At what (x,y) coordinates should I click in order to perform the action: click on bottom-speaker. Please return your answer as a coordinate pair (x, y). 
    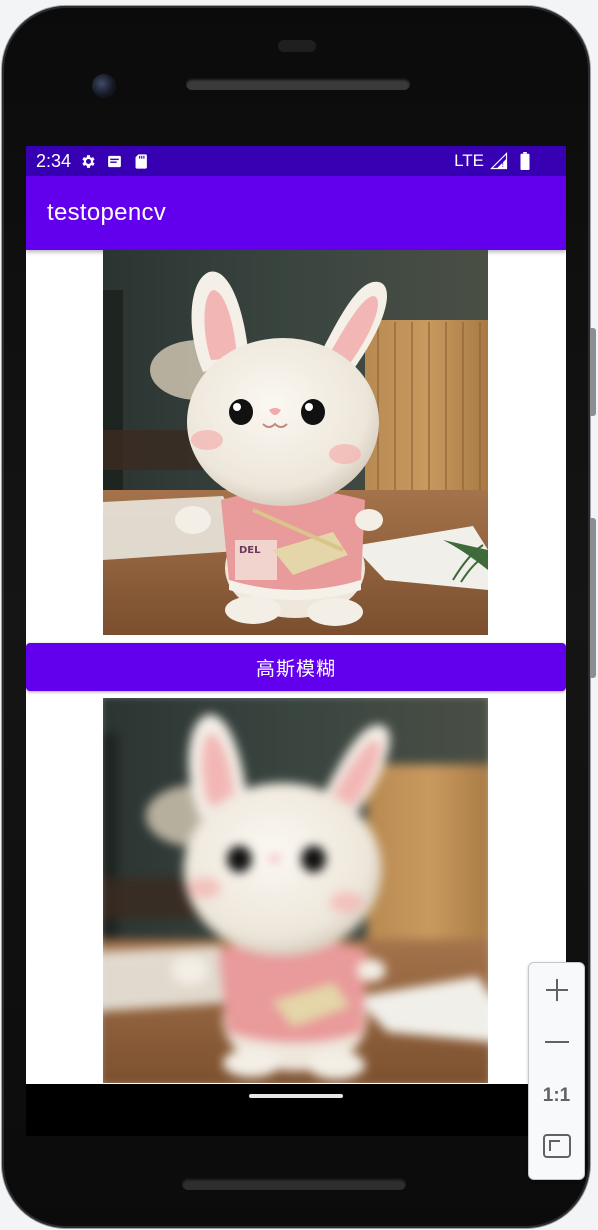
    Looking at the image, I should click on (294, 1184).